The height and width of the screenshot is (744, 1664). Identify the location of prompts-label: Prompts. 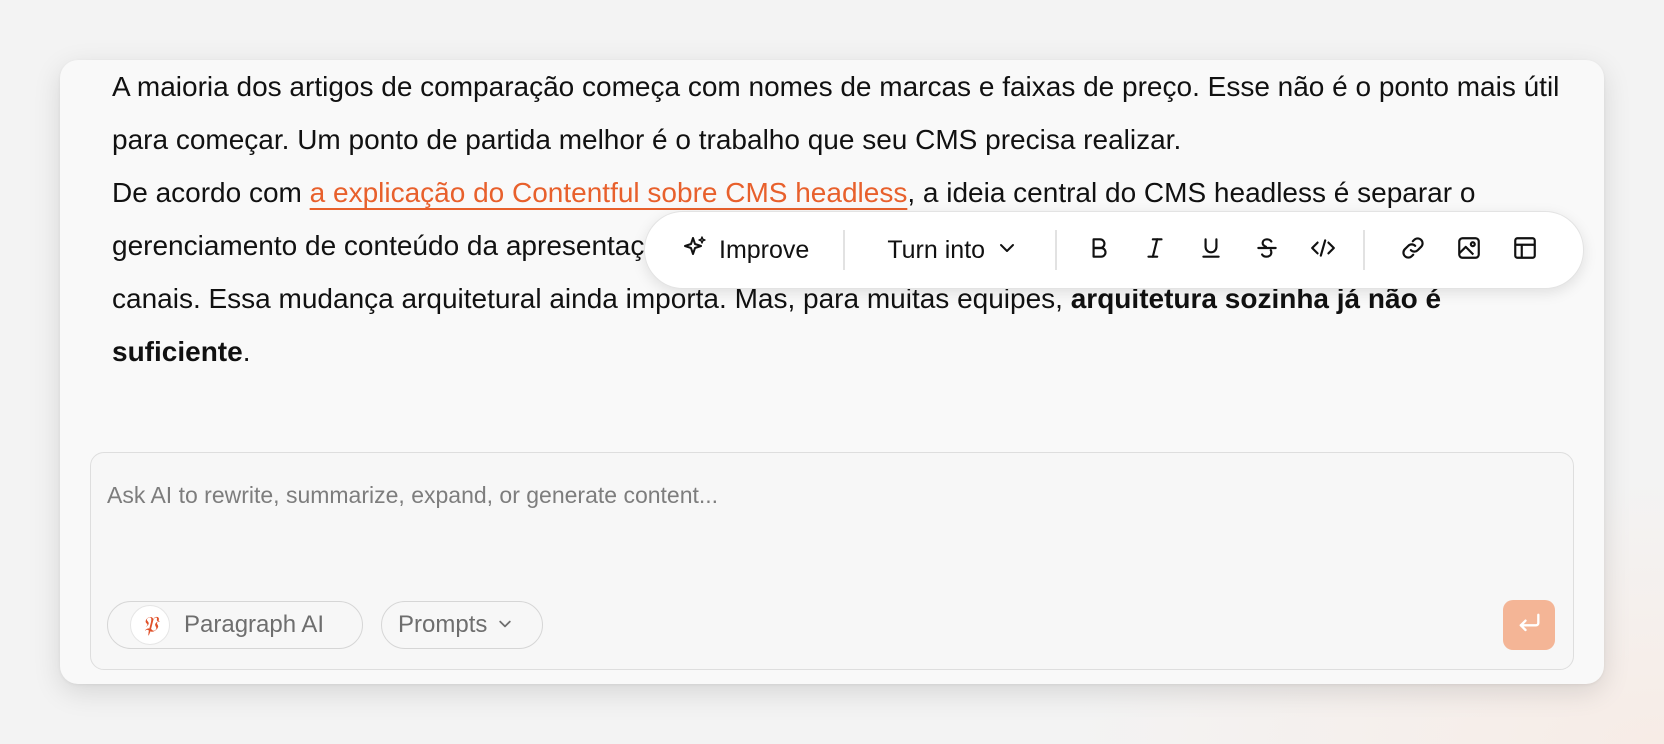
(443, 624).